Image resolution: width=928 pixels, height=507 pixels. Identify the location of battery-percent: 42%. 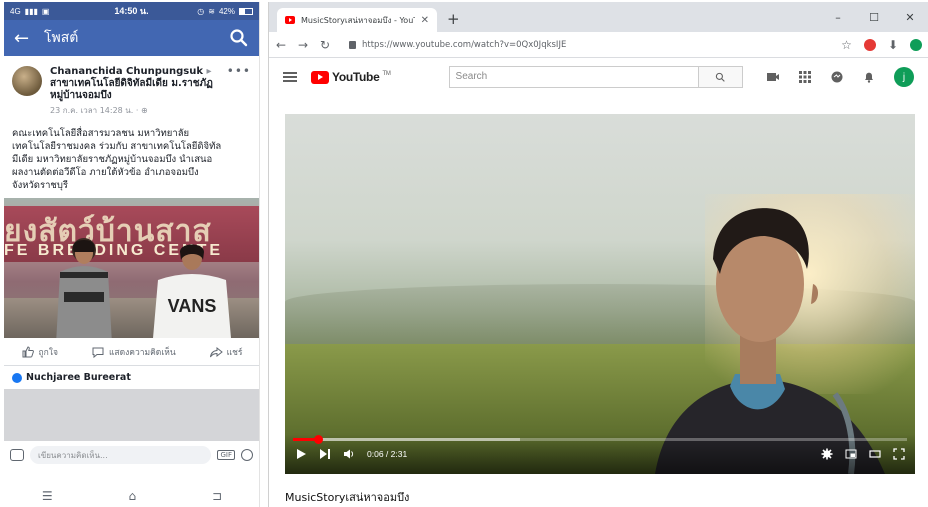
(226, 11).